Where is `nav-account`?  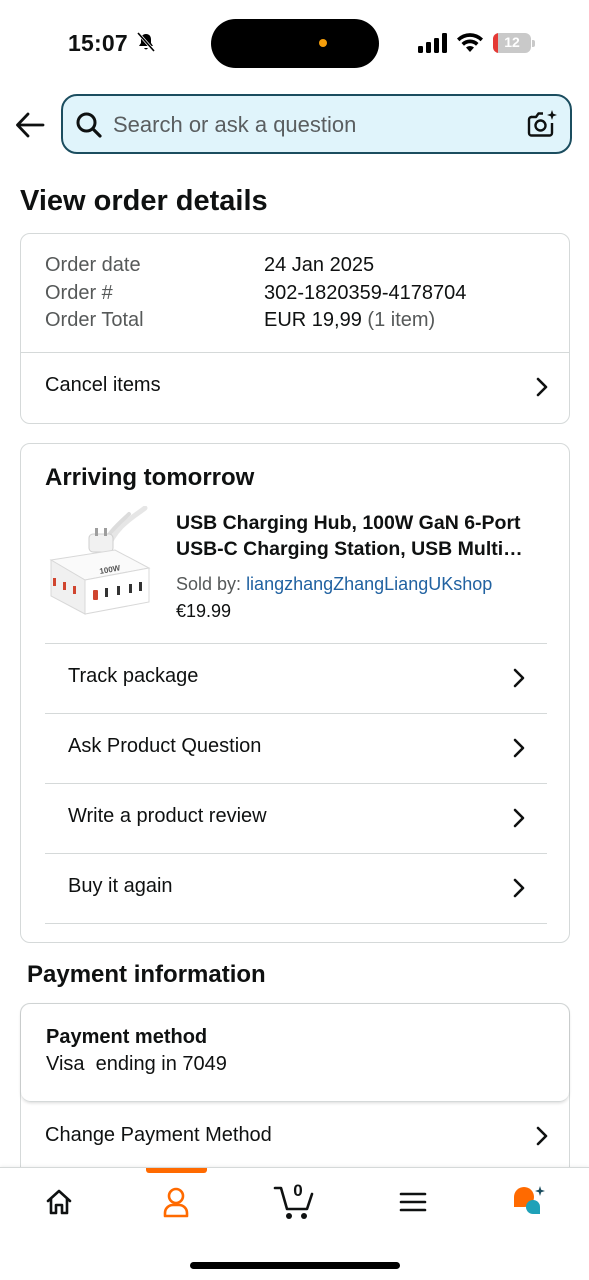 nav-account is located at coordinates (176, 1203).